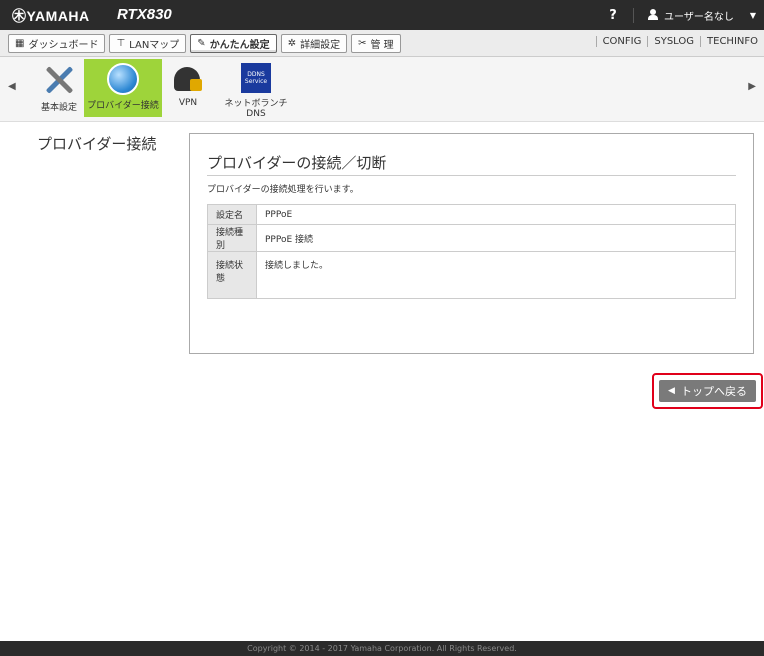  I want to click on user-name: ユーザー名なし, so click(699, 17).